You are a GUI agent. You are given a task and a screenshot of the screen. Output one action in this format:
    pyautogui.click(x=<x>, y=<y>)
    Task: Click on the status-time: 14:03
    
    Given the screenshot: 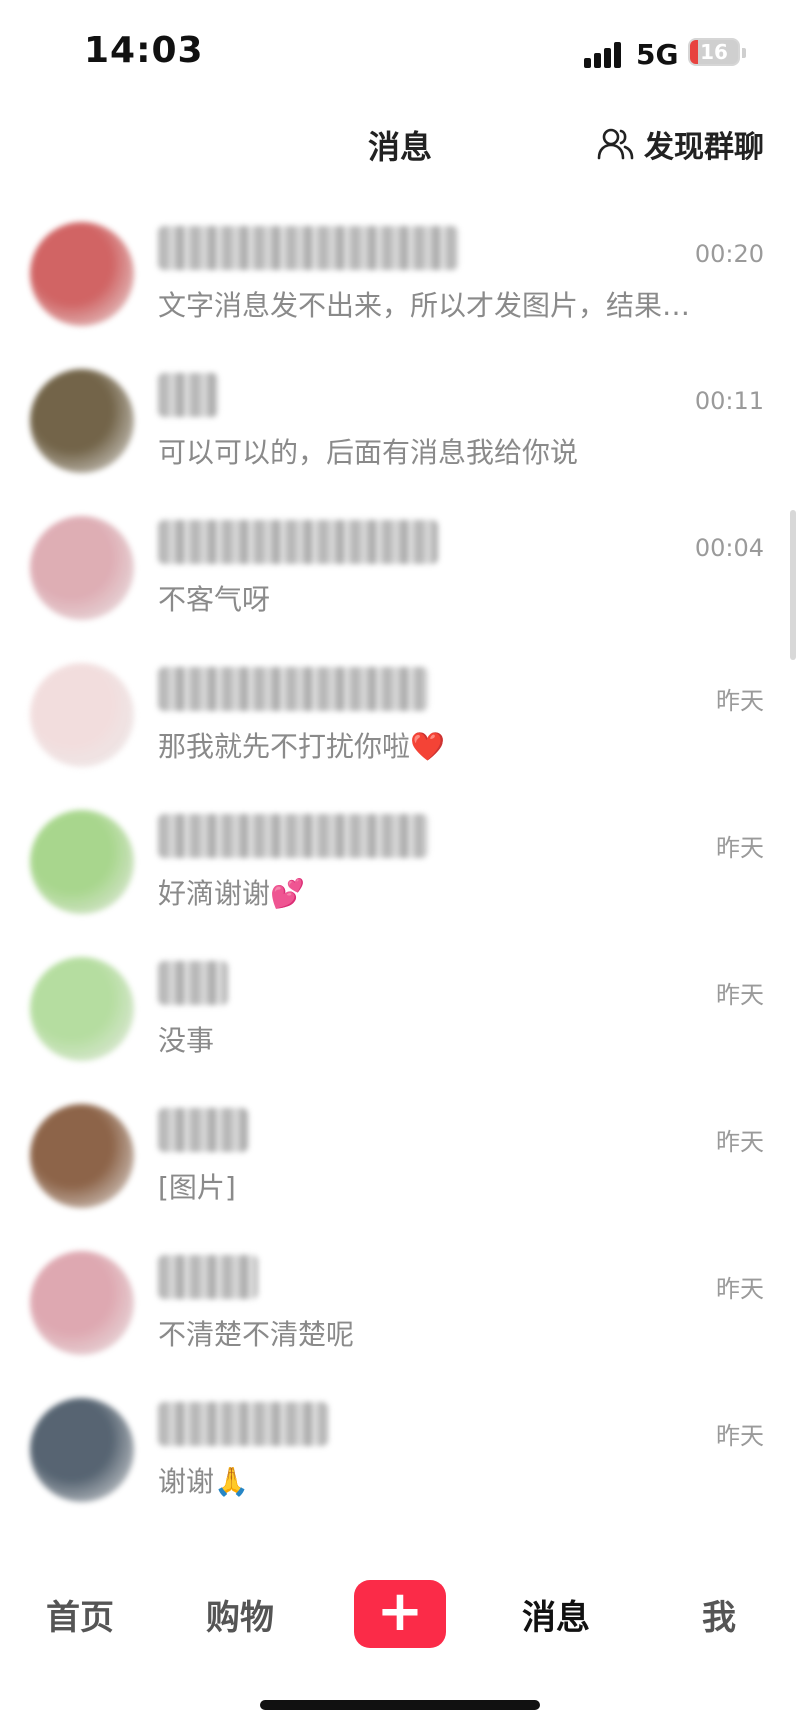 What is the action you would take?
    pyautogui.click(x=144, y=50)
    